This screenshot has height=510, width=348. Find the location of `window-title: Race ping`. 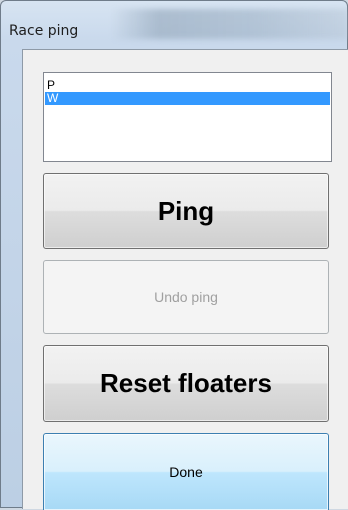

window-title: Race ping is located at coordinates (44, 31).